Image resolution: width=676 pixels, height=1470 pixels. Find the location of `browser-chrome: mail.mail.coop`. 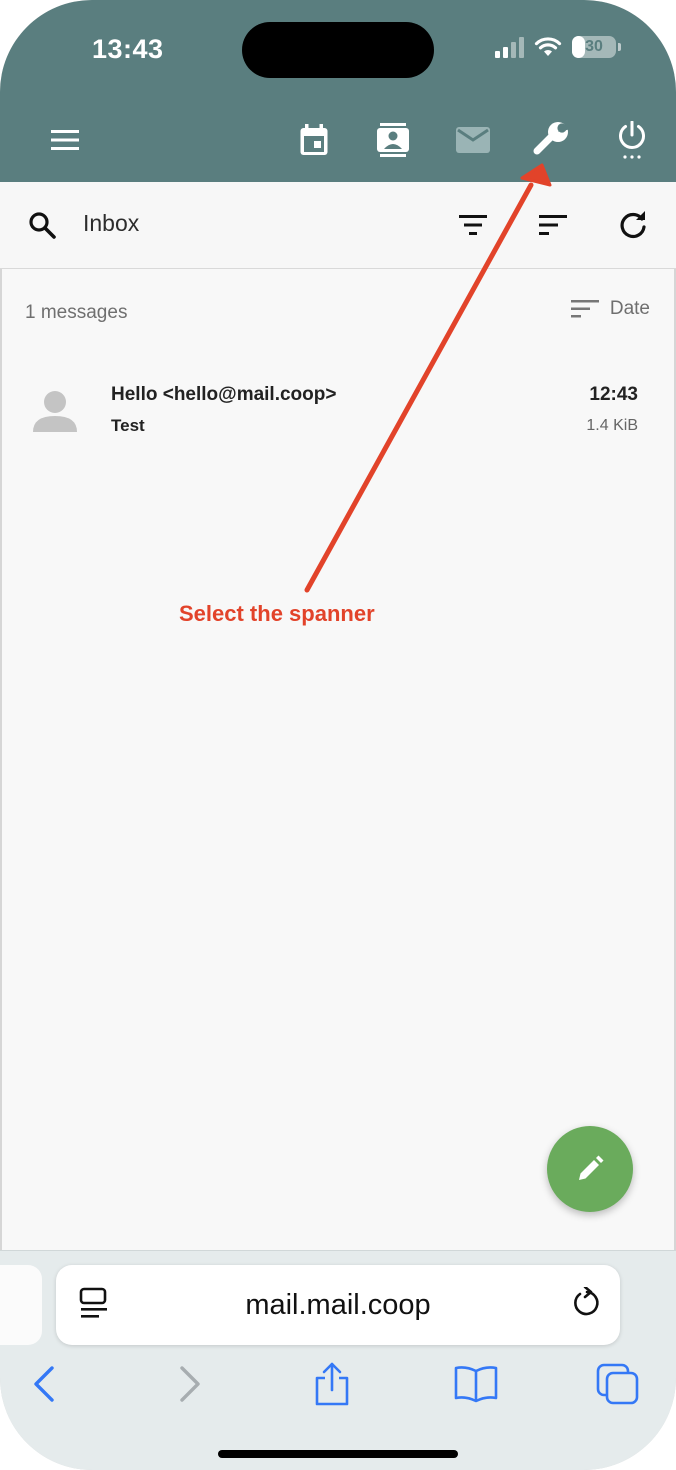

browser-chrome: mail.mail.coop is located at coordinates (338, 1360).